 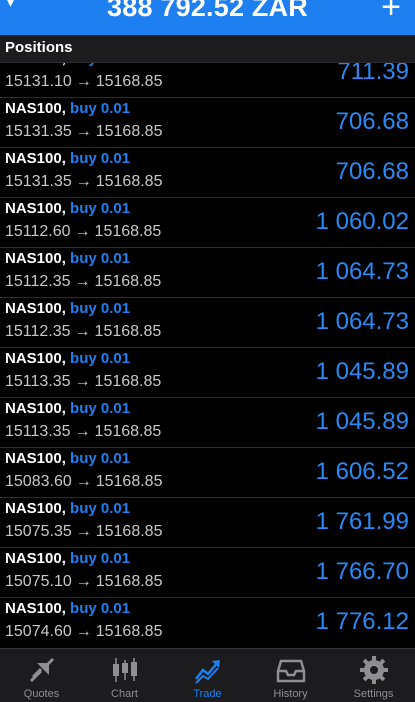 What do you see at coordinates (373, 694) in the screenshot?
I see `tab-label: Settings` at bounding box center [373, 694].